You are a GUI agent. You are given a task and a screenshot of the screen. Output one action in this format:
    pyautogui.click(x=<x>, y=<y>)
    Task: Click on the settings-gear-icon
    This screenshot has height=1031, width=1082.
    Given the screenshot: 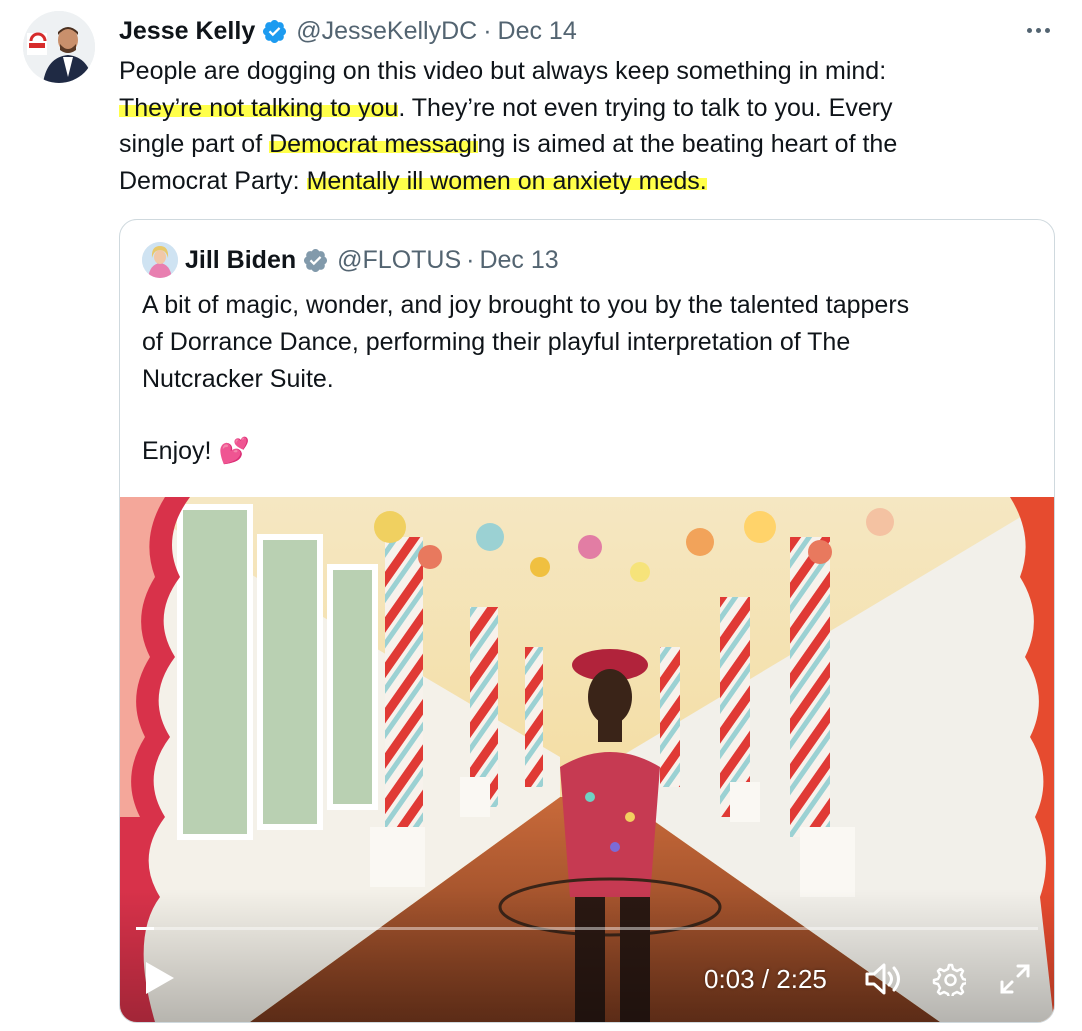 What is the action you would take?
    pyautogui.click(x=949, y=979)
    